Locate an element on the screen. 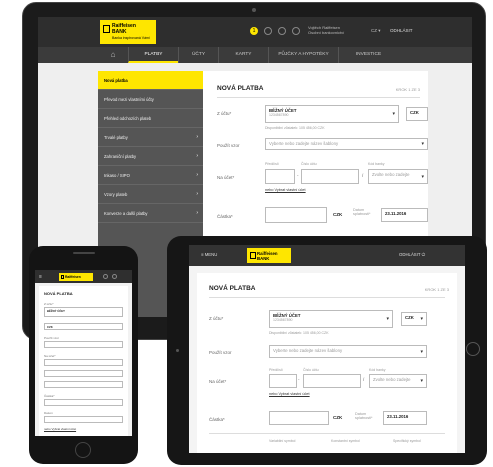 The width and height of the screenshot is (493, 467). power-icon is located at coordinates (114, 276).